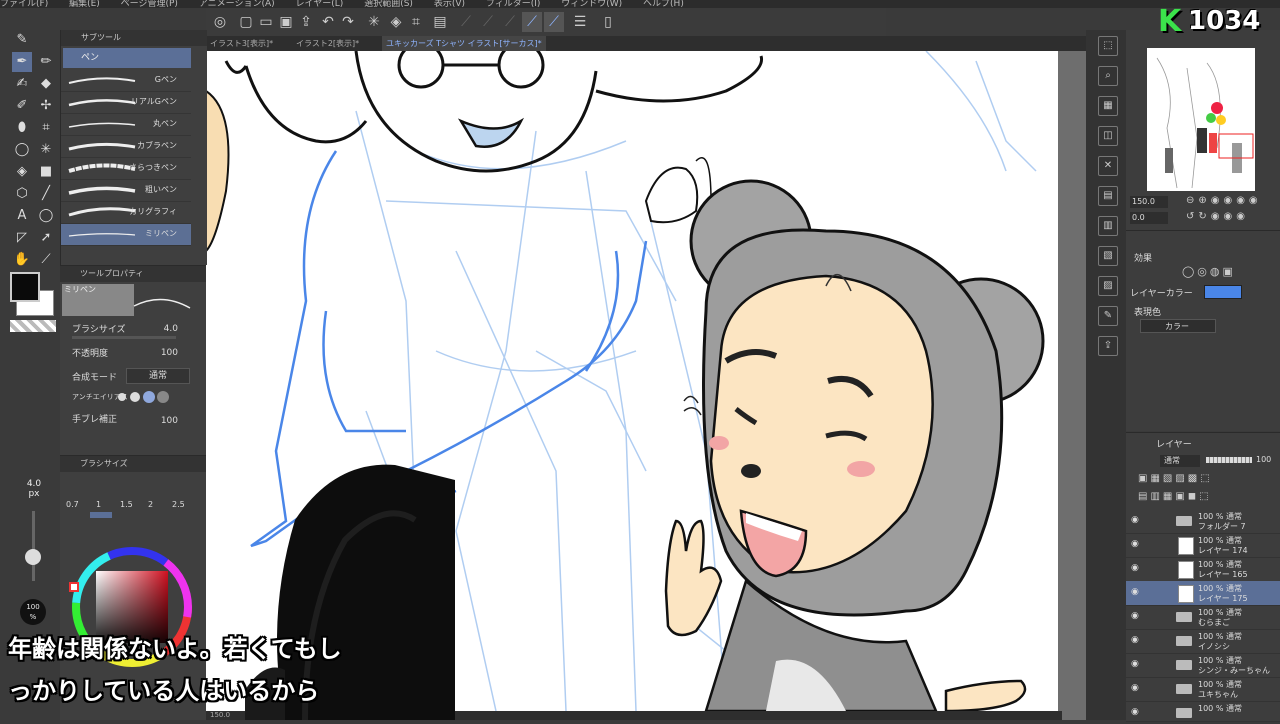 This screenshot has height=724, width=1280. Describe the element at coordinates (1178, 326) in the screenshot. I see `expression-color-select: カラー` at that location.